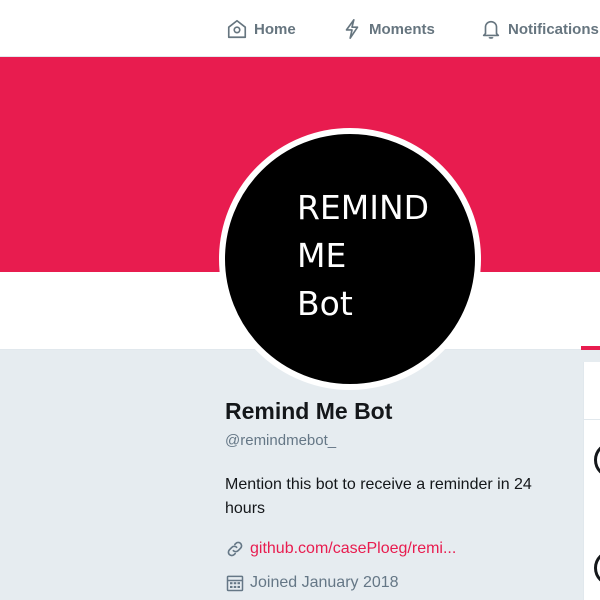 Image resolution: width=600 pixels, height=600 pixels. I want to click on calendar-icon, so click(235, 583).